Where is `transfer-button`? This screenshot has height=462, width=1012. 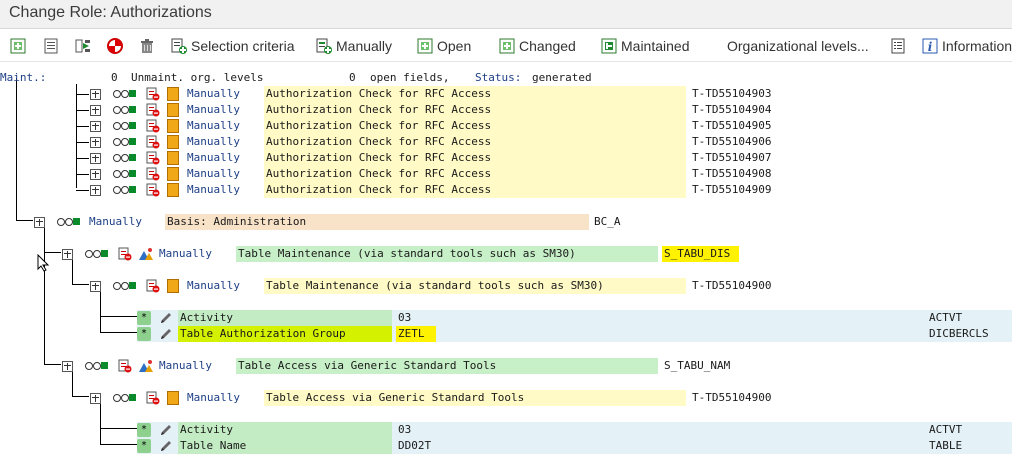 transfer-button is located at coordinates (83, 46).